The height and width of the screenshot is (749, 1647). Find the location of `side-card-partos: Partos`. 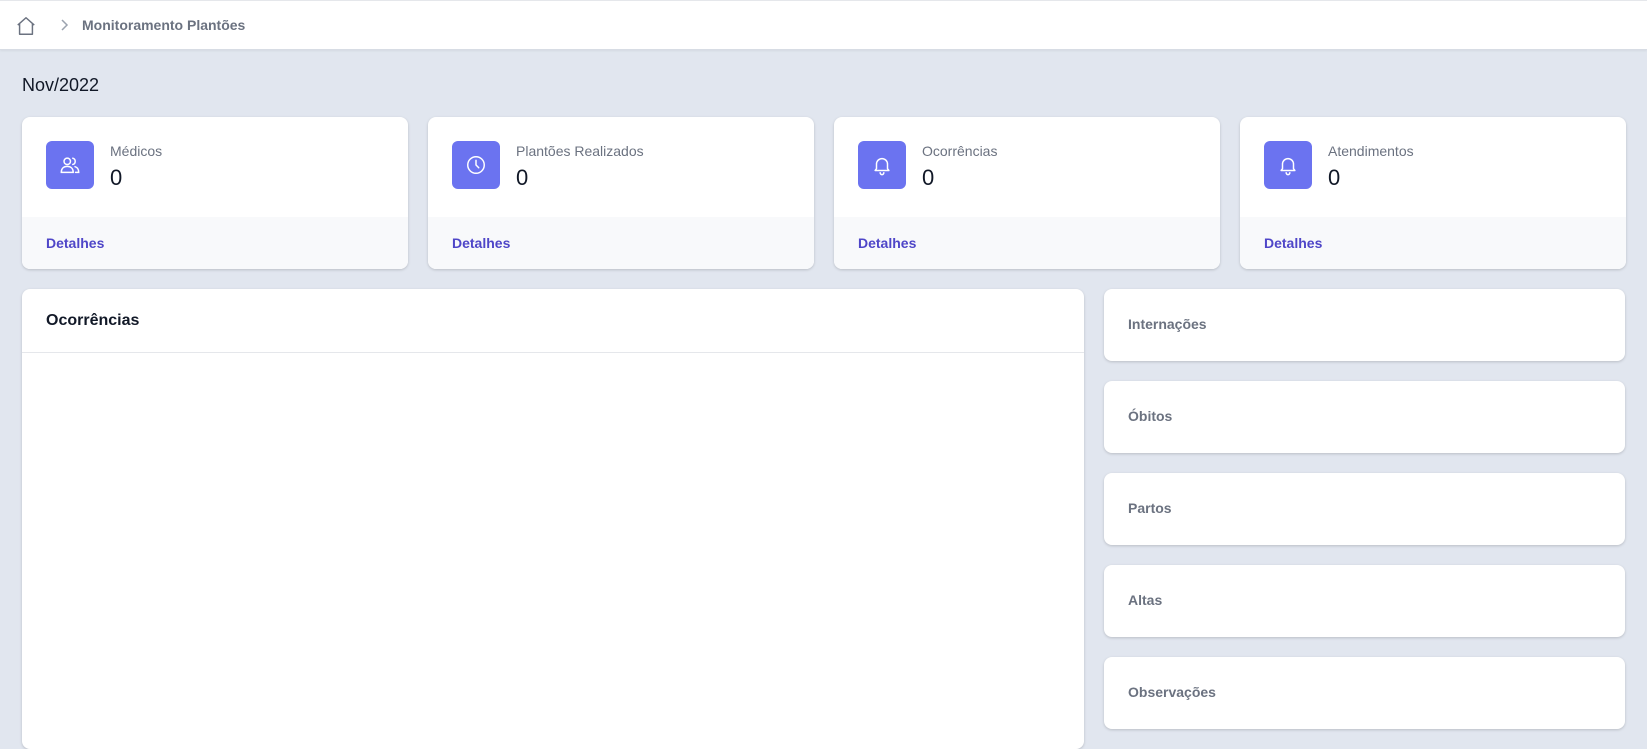

side-card-partos: Partos is located at coordinates (1364, 509).